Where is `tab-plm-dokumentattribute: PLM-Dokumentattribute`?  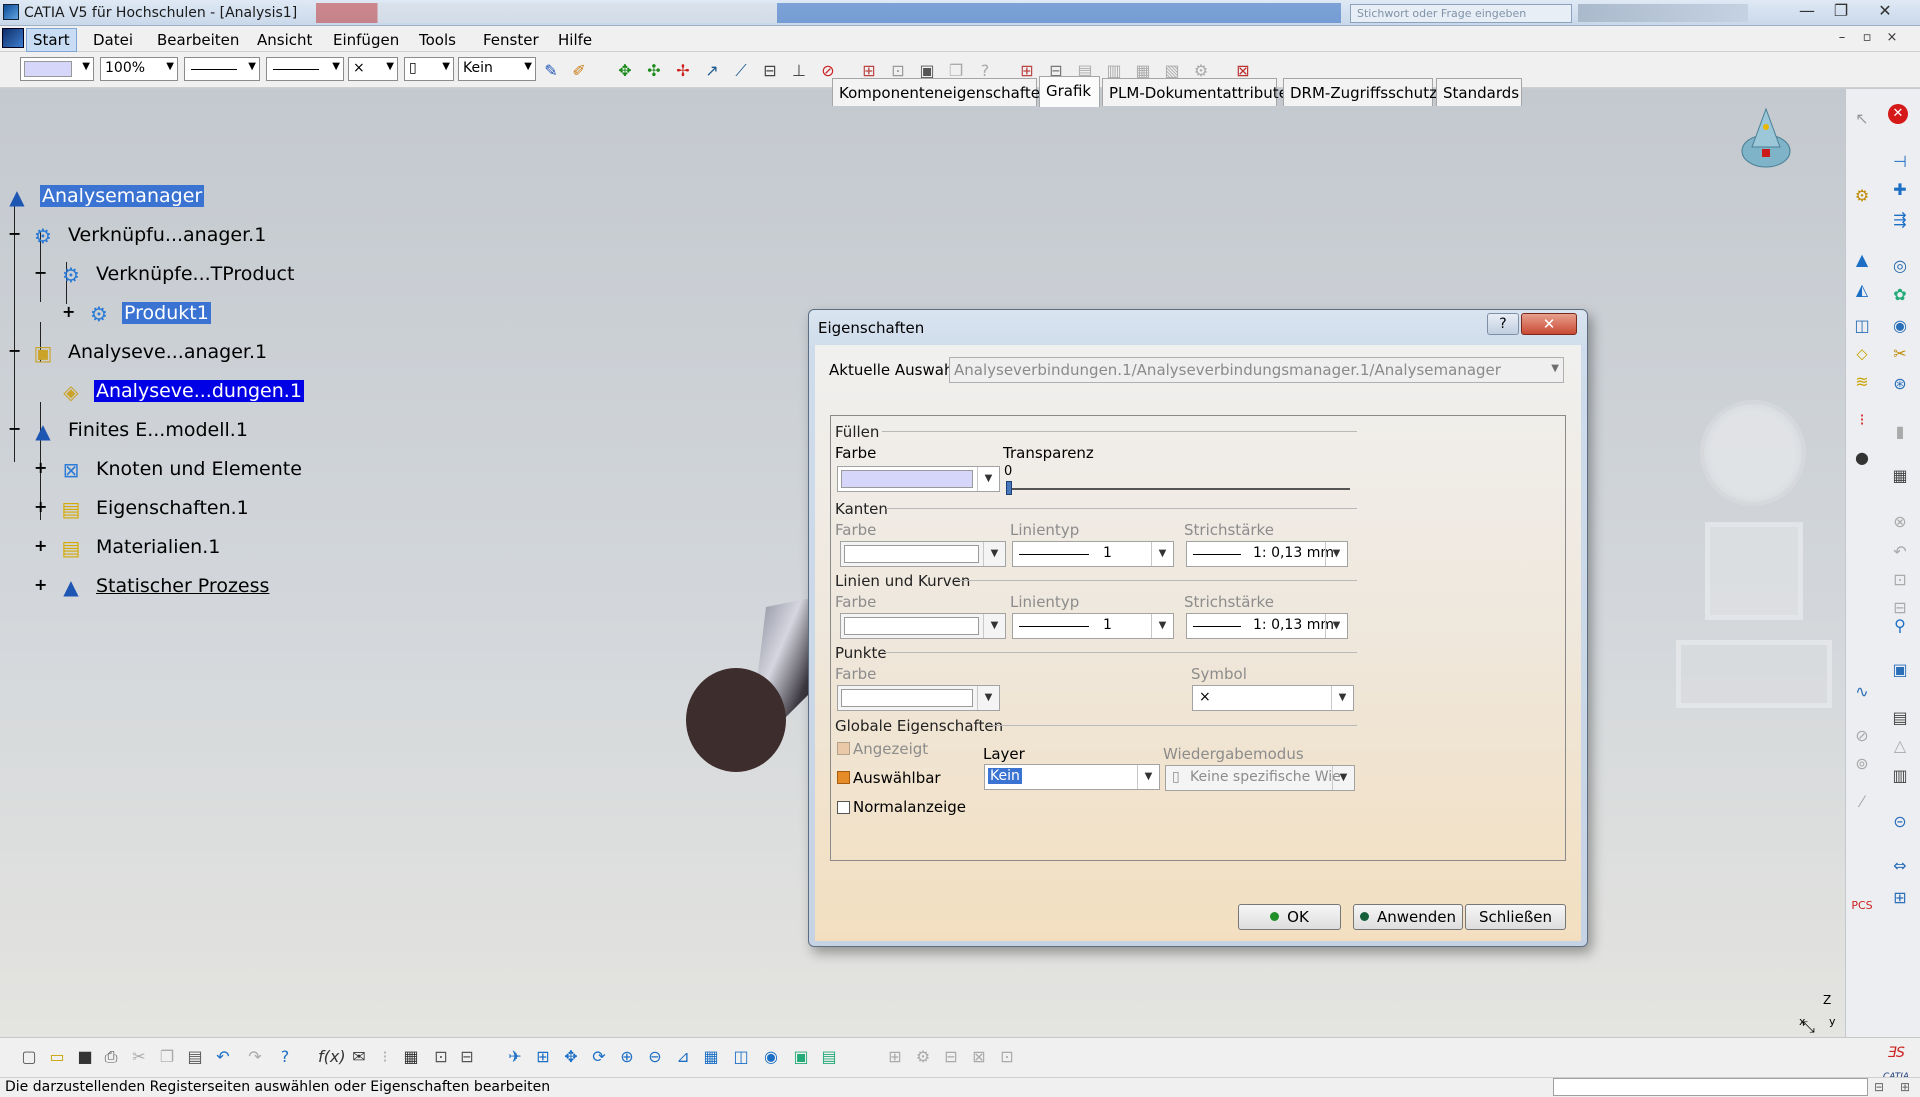 tab-plm-dokumentattribute: PLM-Dokumentattribute is located at coordinates (1195, 92).